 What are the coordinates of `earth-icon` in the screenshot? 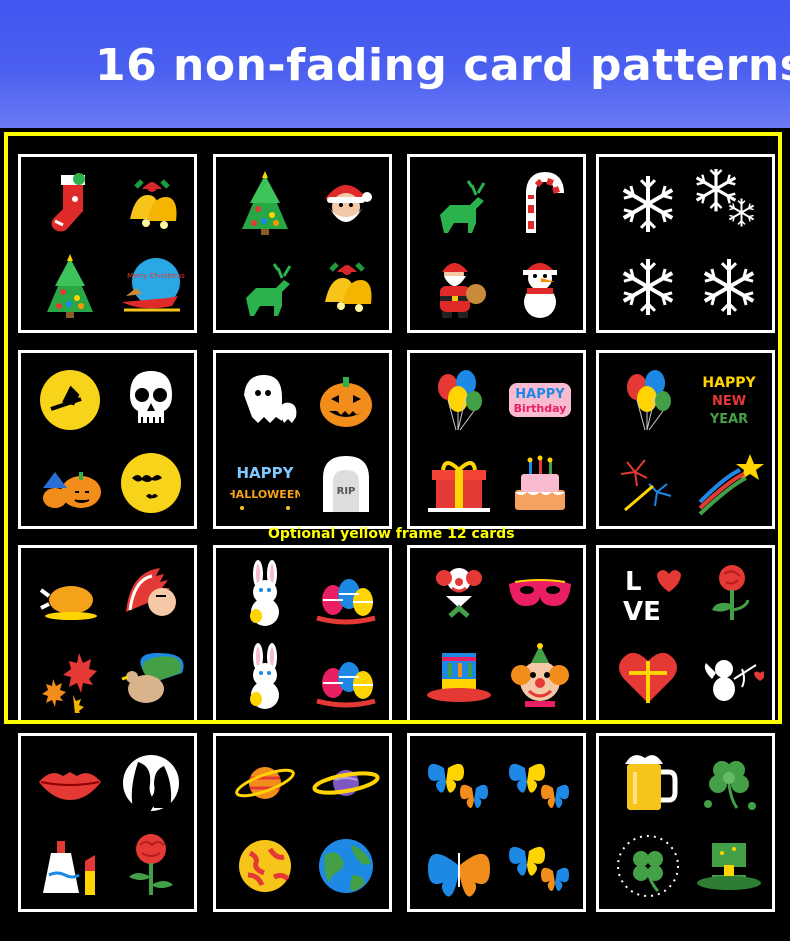 It's located at (346, 866).